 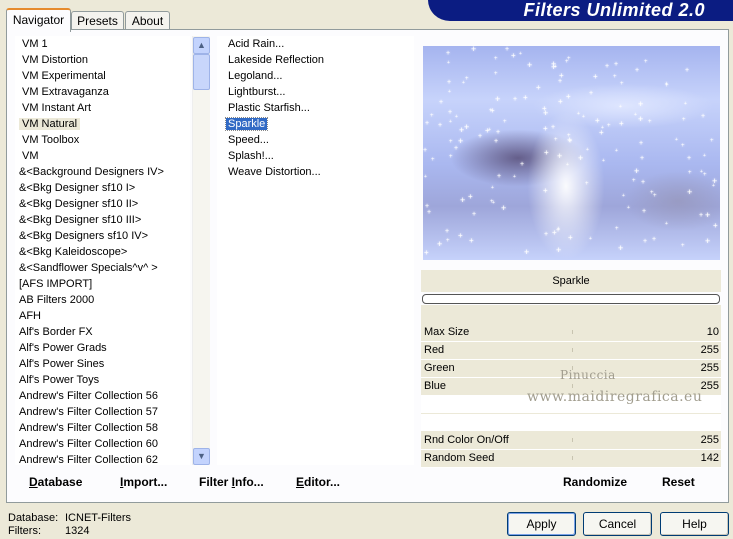 I want to click on category-item: VM 1, so click(x=35, y=44).